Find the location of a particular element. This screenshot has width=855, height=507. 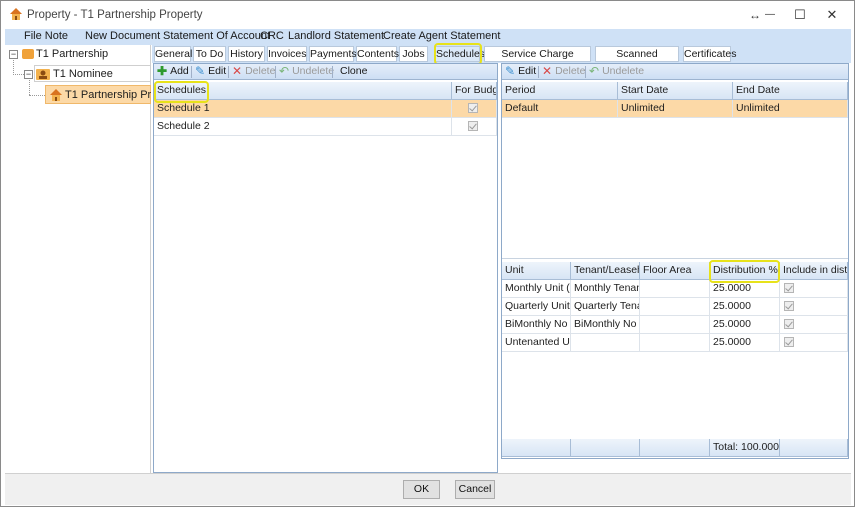

tab-history: History is located at coordinates (246, 54).